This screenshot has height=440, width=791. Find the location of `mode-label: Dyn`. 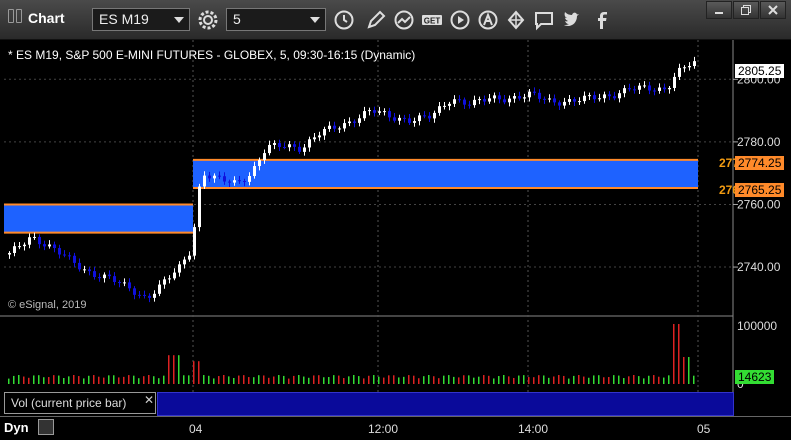

mode-label: Dyn is located at coordinates (16, 427).